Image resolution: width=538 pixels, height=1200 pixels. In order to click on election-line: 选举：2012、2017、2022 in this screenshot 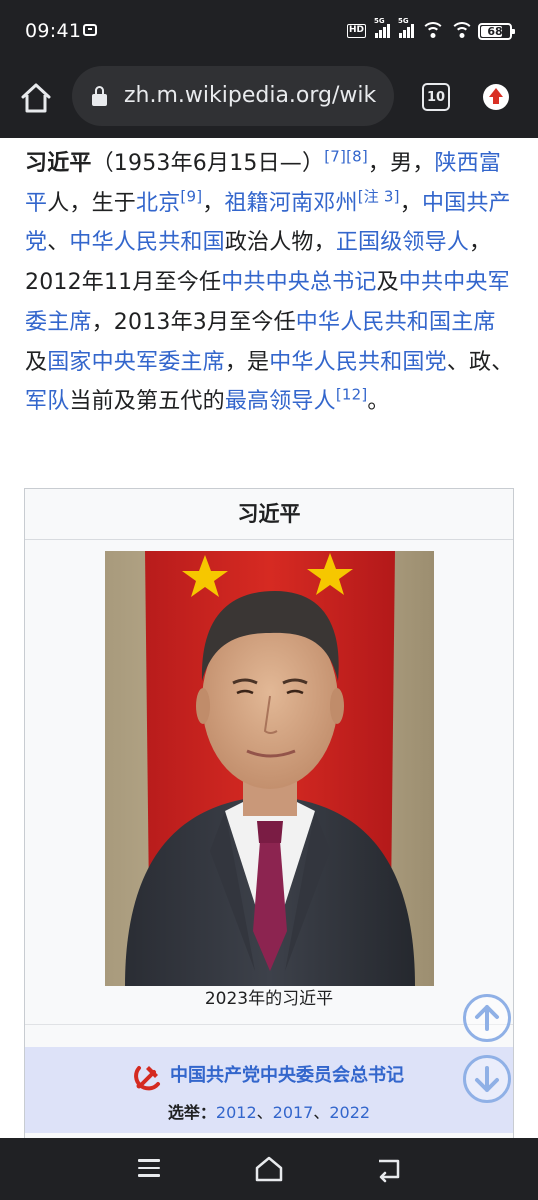, I will do `click(269, 1111)`.